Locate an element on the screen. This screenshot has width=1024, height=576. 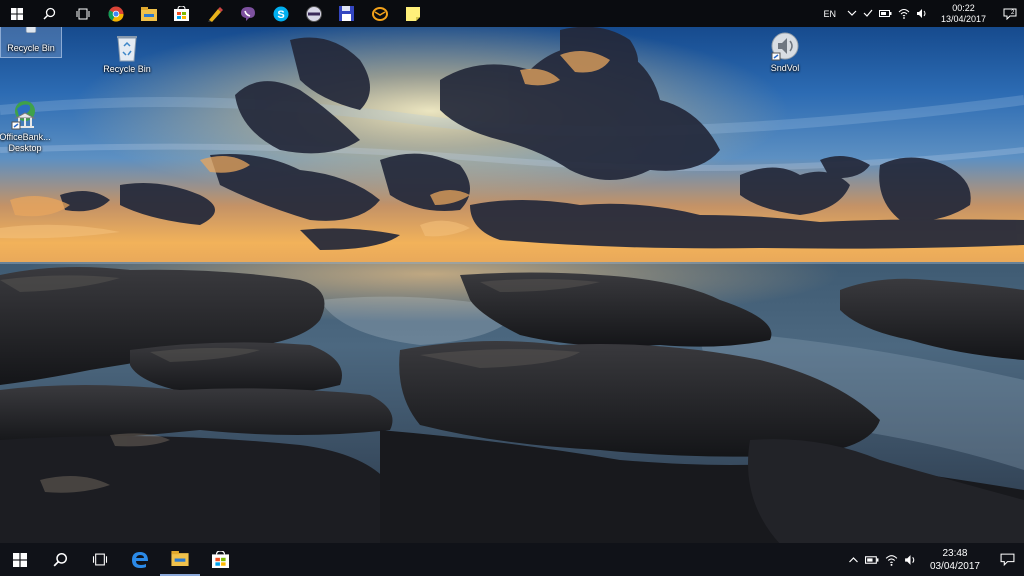
system-tray-bottom: 23:48 03/04/2017 is located at coordinates (934, 559).